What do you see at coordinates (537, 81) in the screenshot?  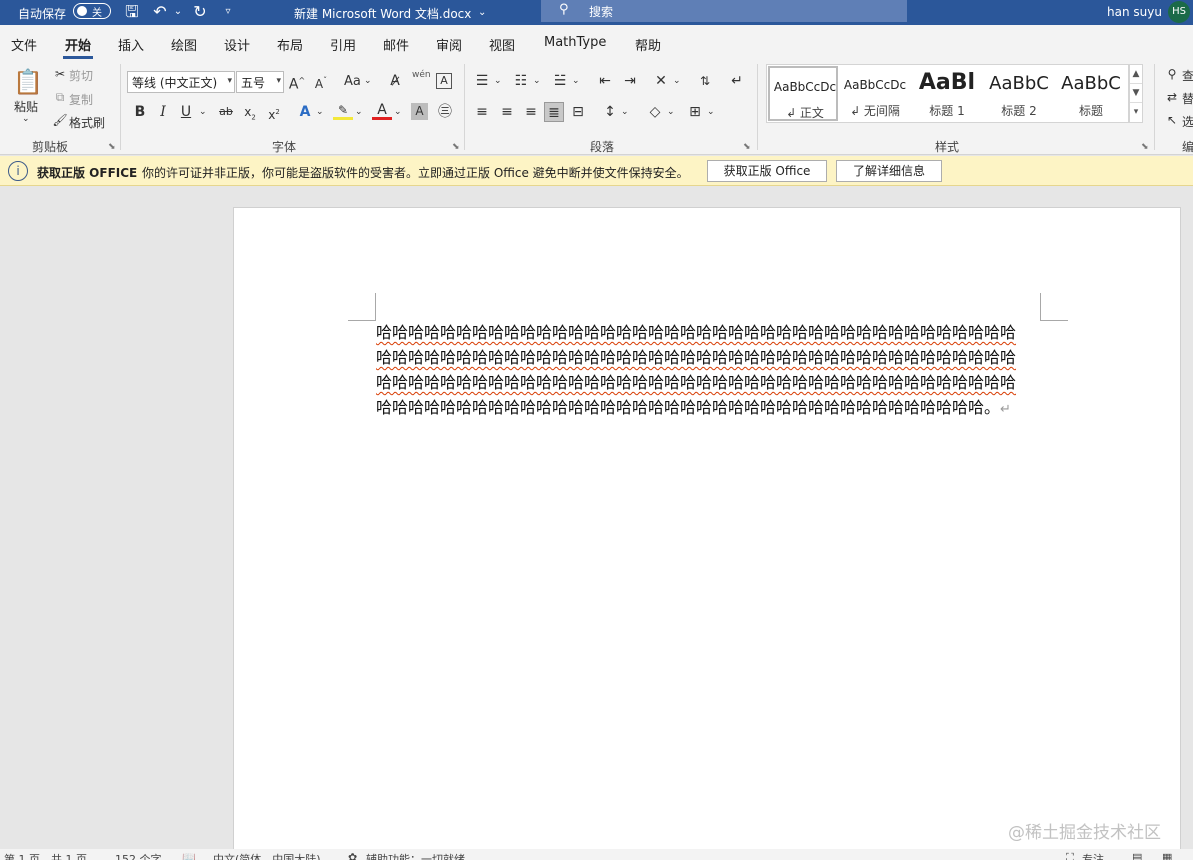 I see `numbering-dropdown-icon: ⌄` at bounding box center [537, 81].